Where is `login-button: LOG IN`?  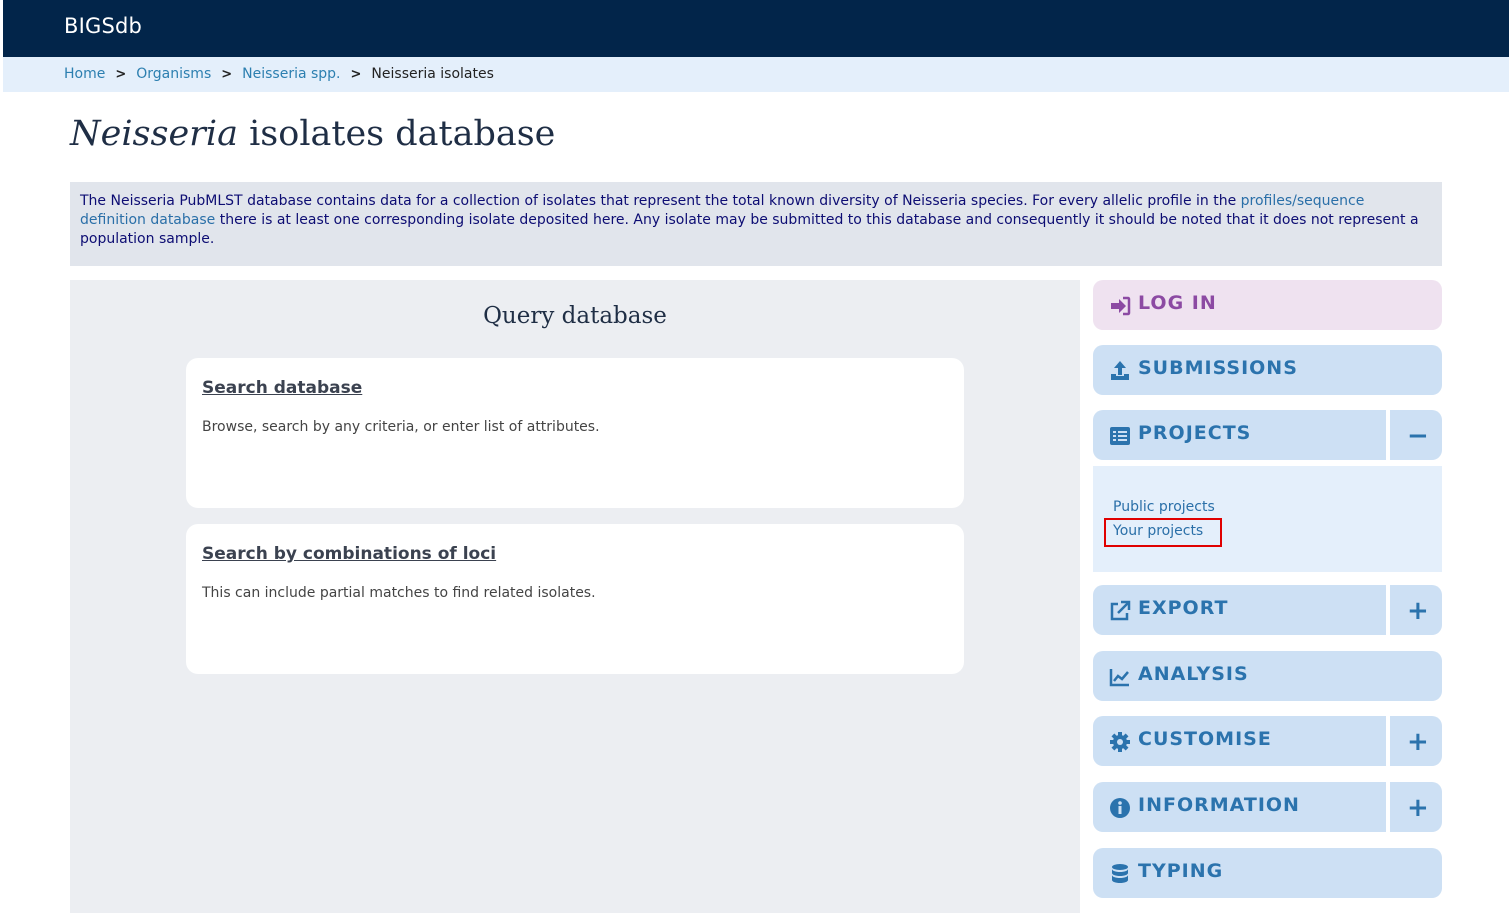 login-button: LOG IN is located at coordinates (1267, 305).